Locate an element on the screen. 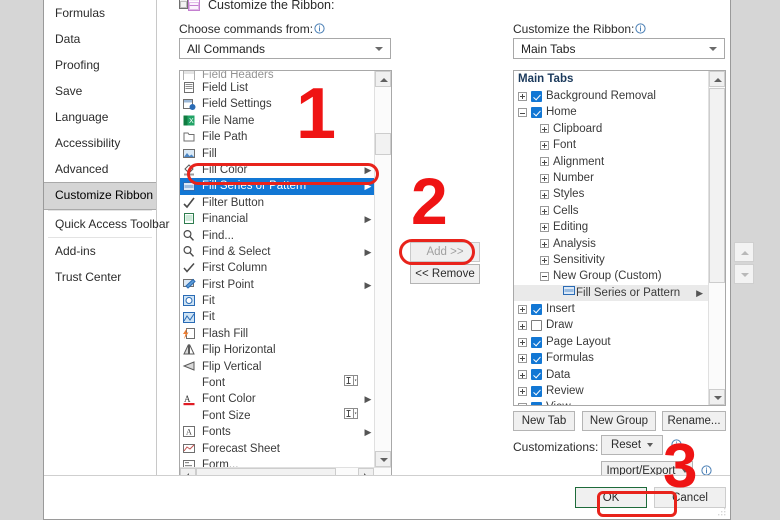 This screenshot has height=520, width=780. ribbon-tree-node: Cells is located at coordinates (611, 211).